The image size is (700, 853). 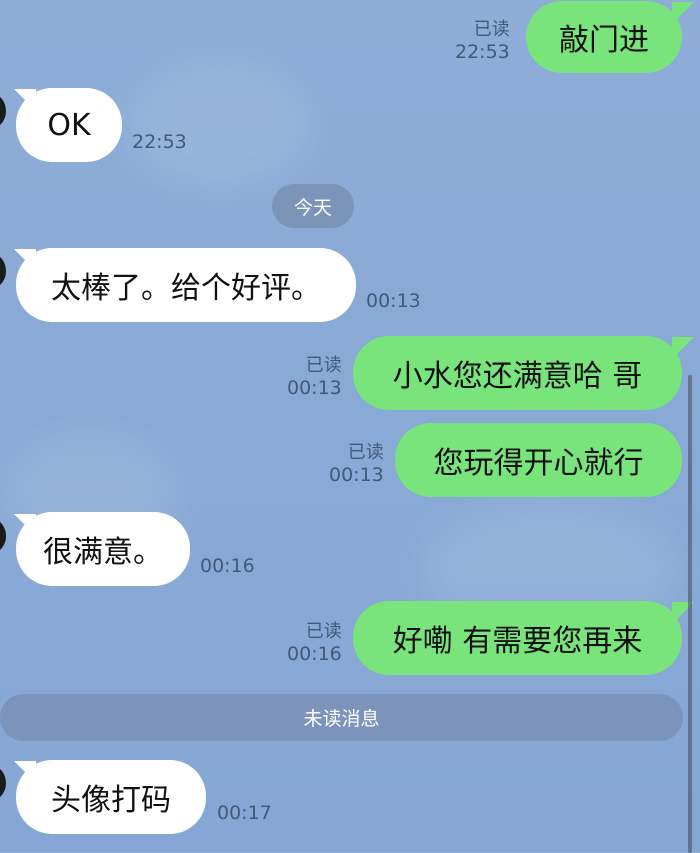 What do you see at coordinates (186, 288) in the screenshot?
I see `message-text: 太棒了。给个好评。` at bounding box center [186, 288].